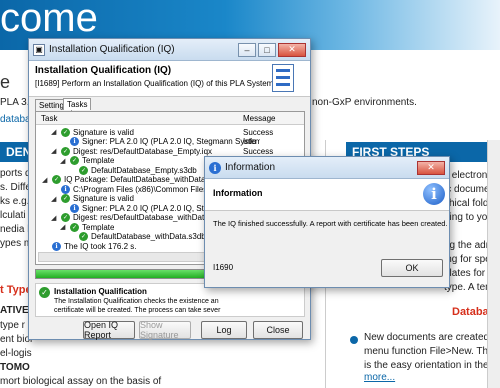 The image size is (500, 388). Describe the element at coordinates (15, 201) in the screenshot. I see `bg-text-line: ks e.g.` at that location.